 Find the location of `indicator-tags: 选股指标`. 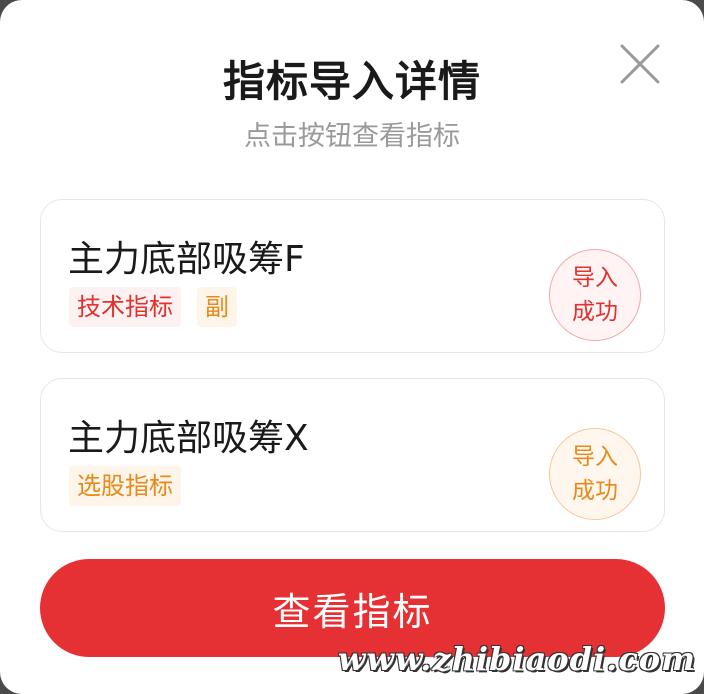

indicator-tags: 选股指标 is located at coordinates (125, 486).